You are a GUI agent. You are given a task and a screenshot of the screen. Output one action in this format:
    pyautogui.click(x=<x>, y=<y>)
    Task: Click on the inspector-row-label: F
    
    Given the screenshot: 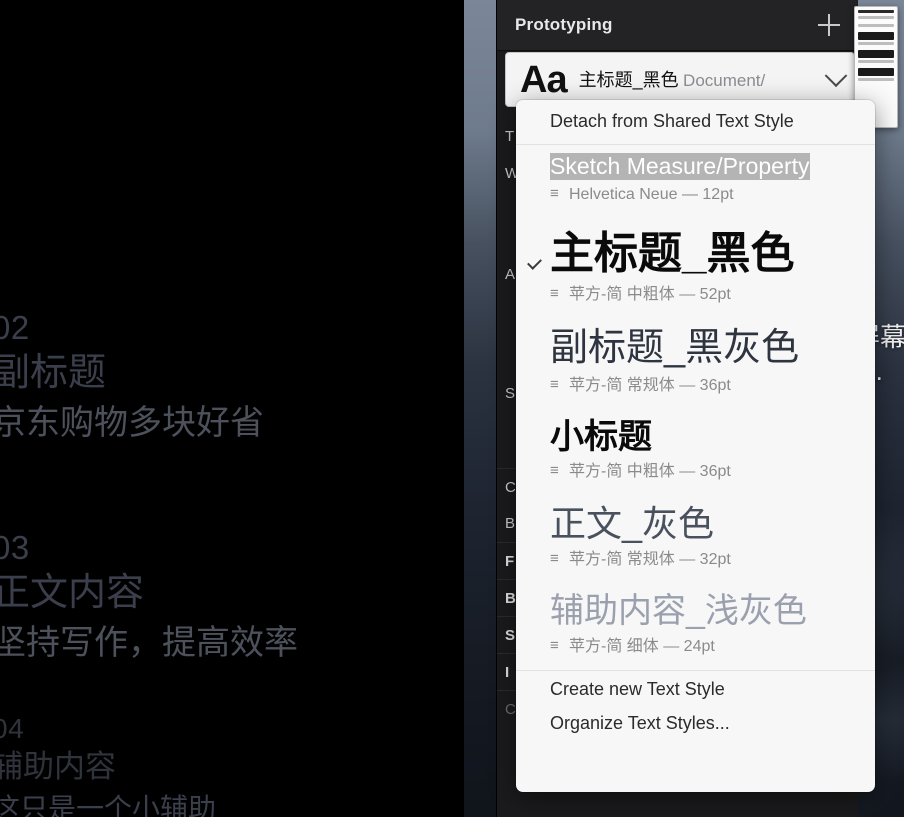 What is the action you would take?
    pyautogui.click(x=510, y=561)
    